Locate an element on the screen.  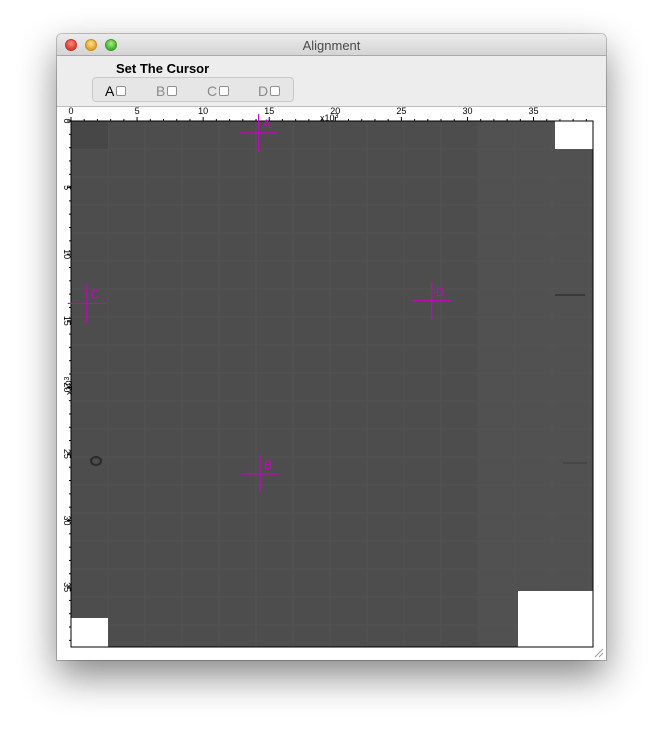
y-exponent-power: 3 is located at coordinates (67, 378).